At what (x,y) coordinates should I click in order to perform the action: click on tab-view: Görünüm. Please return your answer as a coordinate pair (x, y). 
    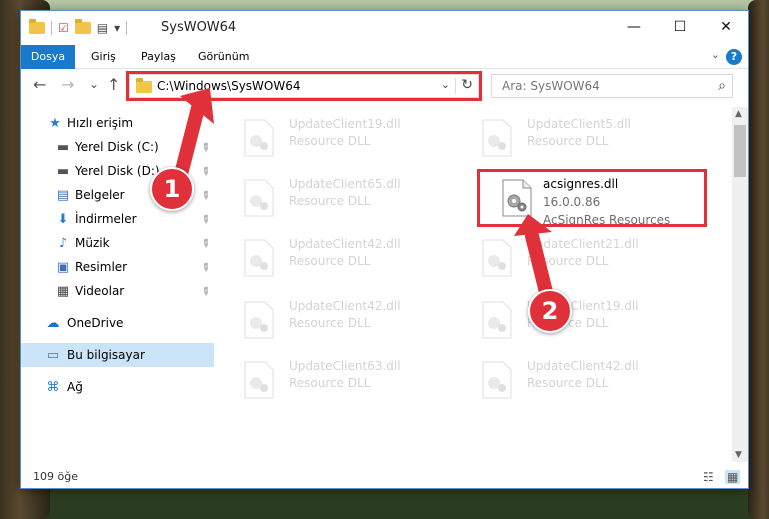
    Looking at the image, I should click on (223, 57).